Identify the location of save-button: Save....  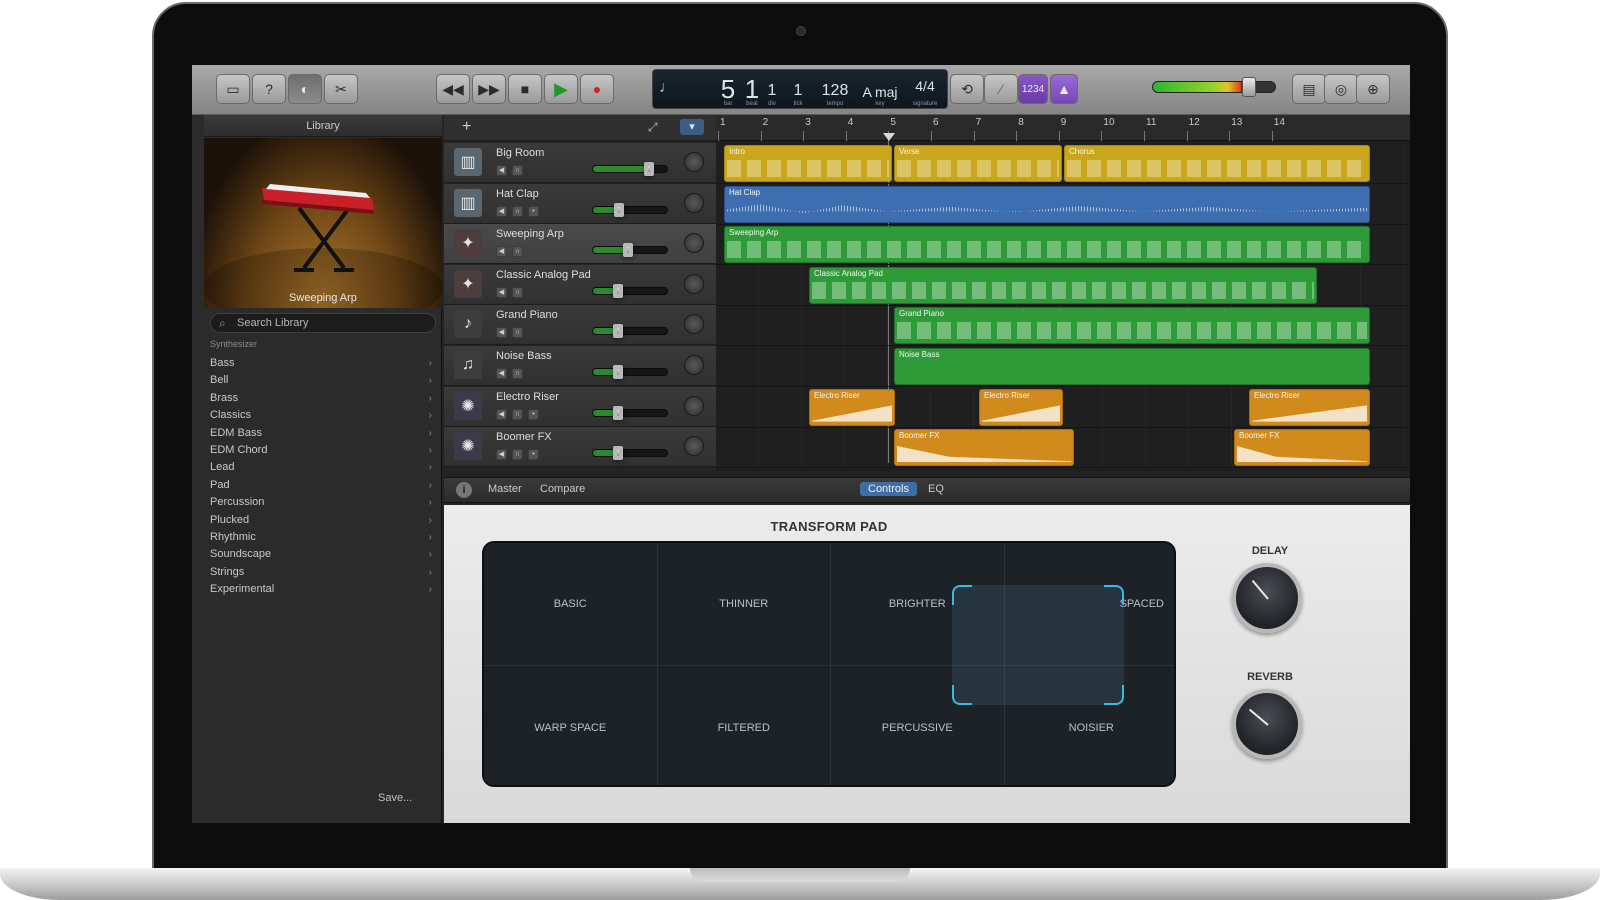
(395, 798).